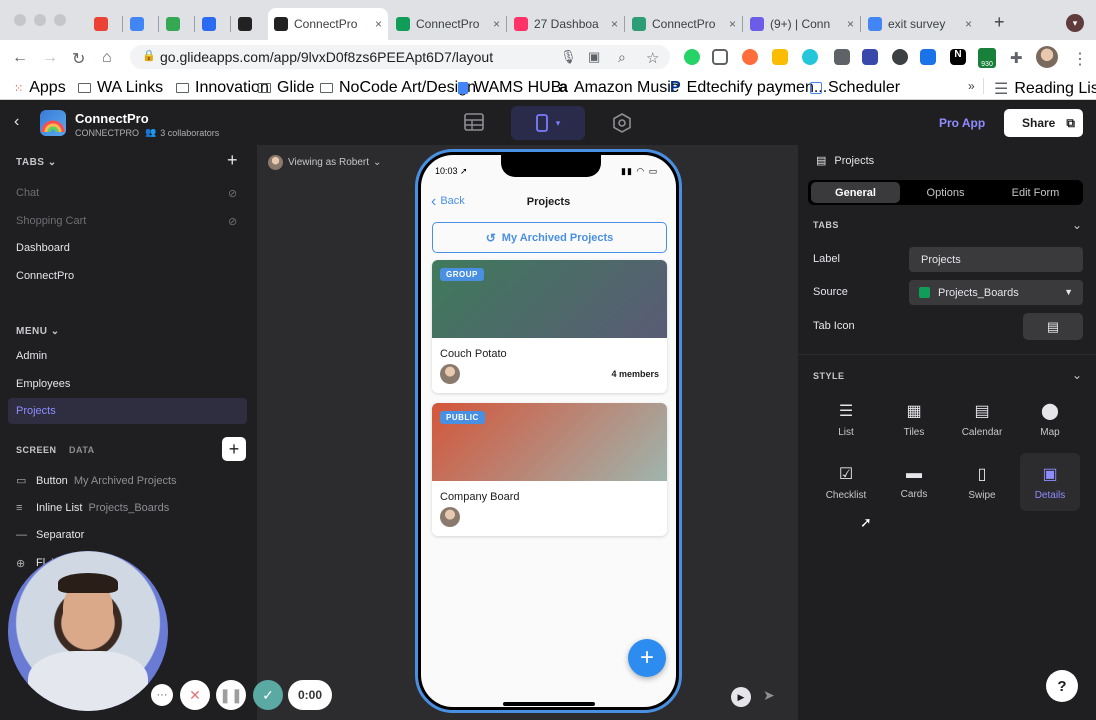  I want to click on dark-mode-ext-icon, so click(900, 57).